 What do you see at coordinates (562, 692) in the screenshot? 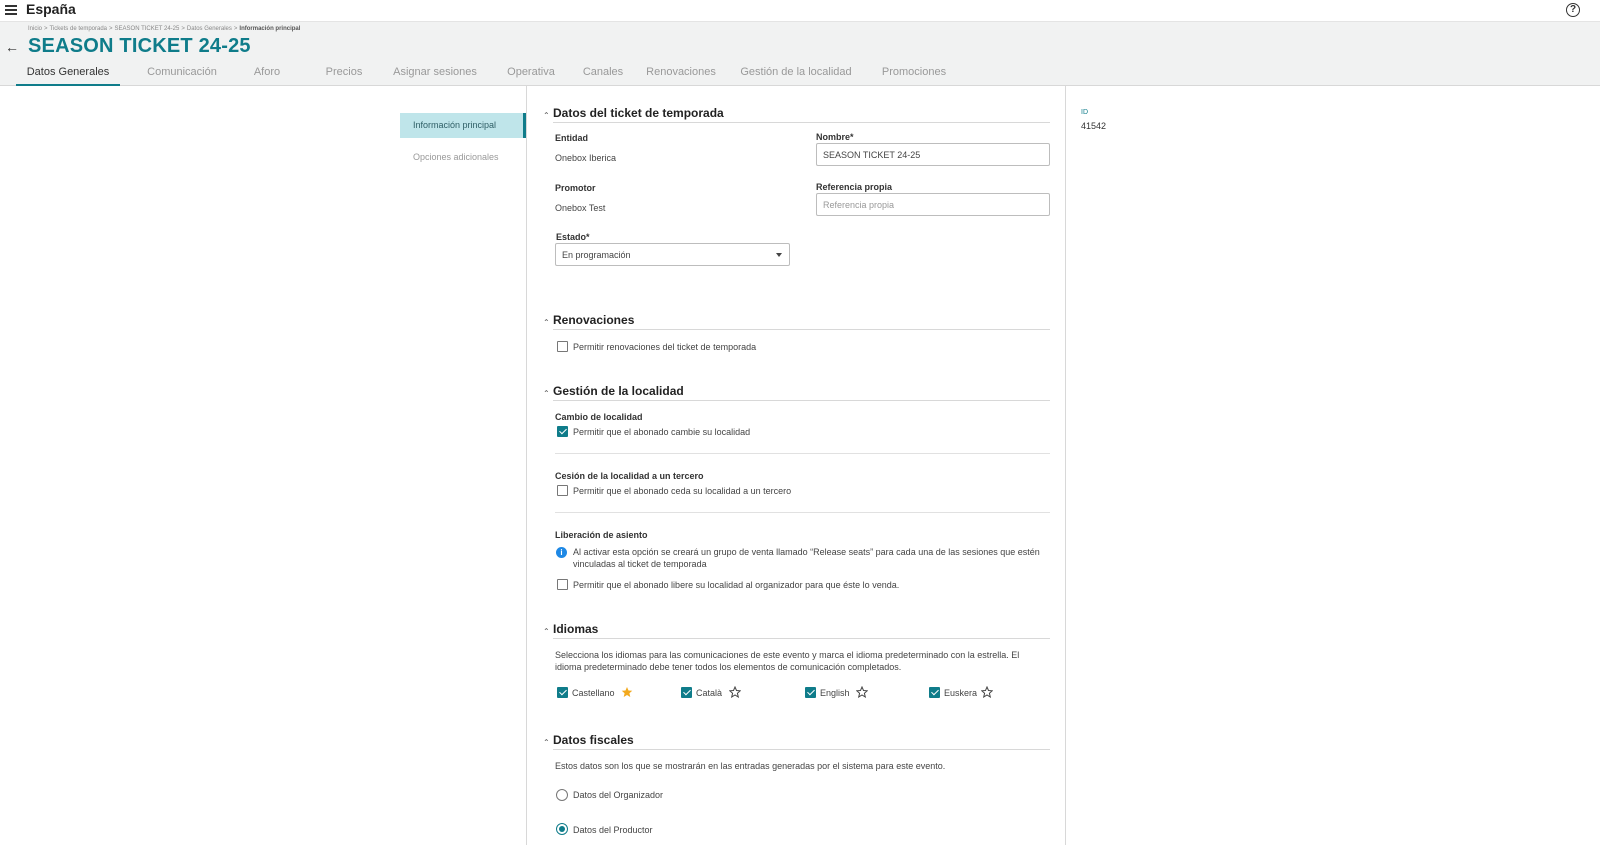
I see `language-checkbox-castellano` at bounding box center [562, 692].